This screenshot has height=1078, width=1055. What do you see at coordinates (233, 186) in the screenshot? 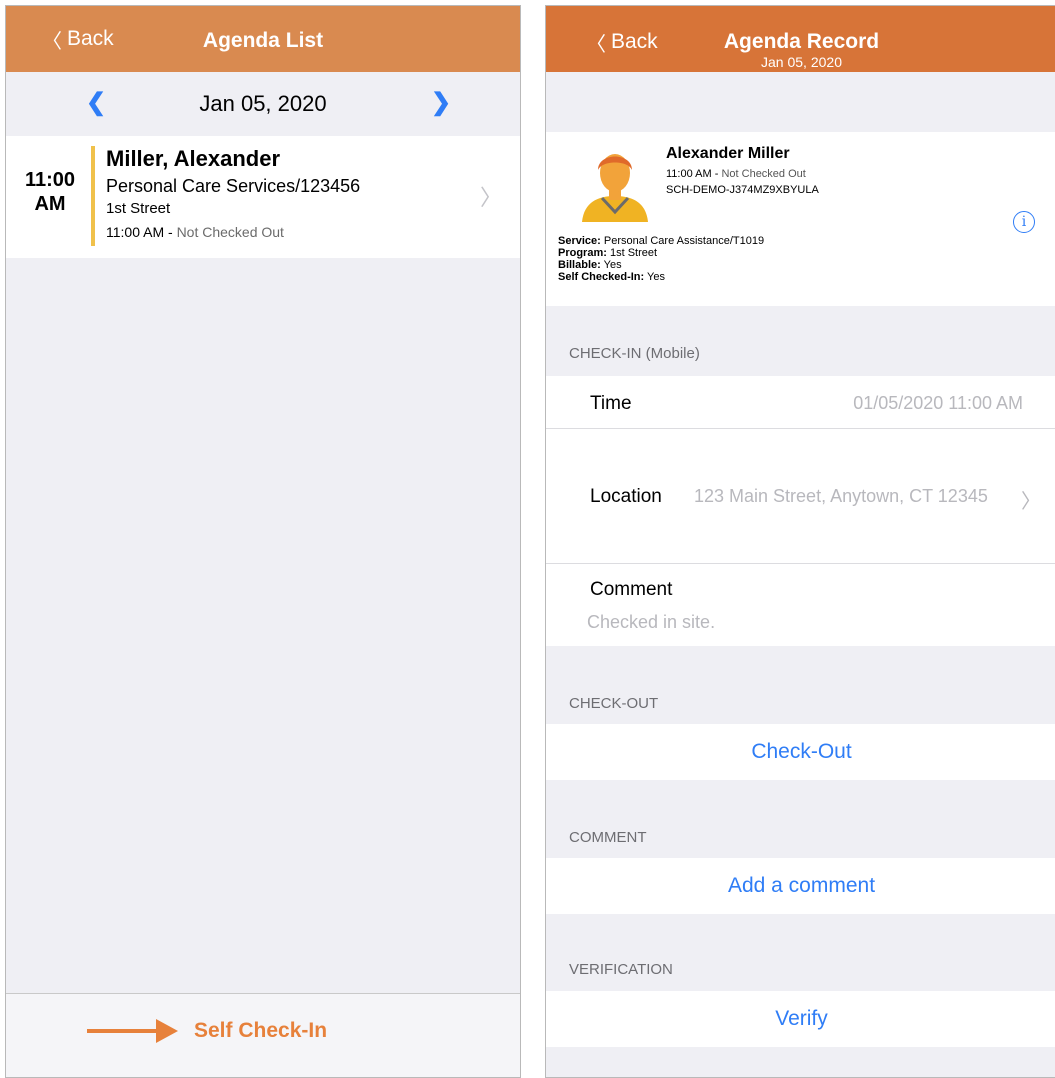
I see `service-name: Personal Care Services/123456` at bounding box center [233, 186].